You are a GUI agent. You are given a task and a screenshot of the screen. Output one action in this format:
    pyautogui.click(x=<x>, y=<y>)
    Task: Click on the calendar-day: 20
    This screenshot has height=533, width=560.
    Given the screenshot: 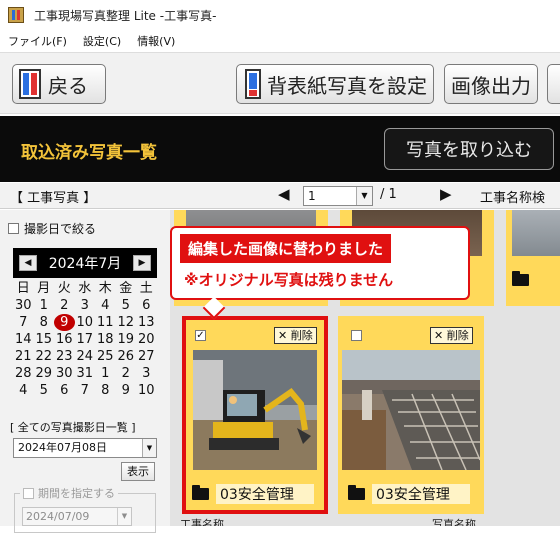 What is the action you would take?
    pyautogui.click(x=146, y=339)
    